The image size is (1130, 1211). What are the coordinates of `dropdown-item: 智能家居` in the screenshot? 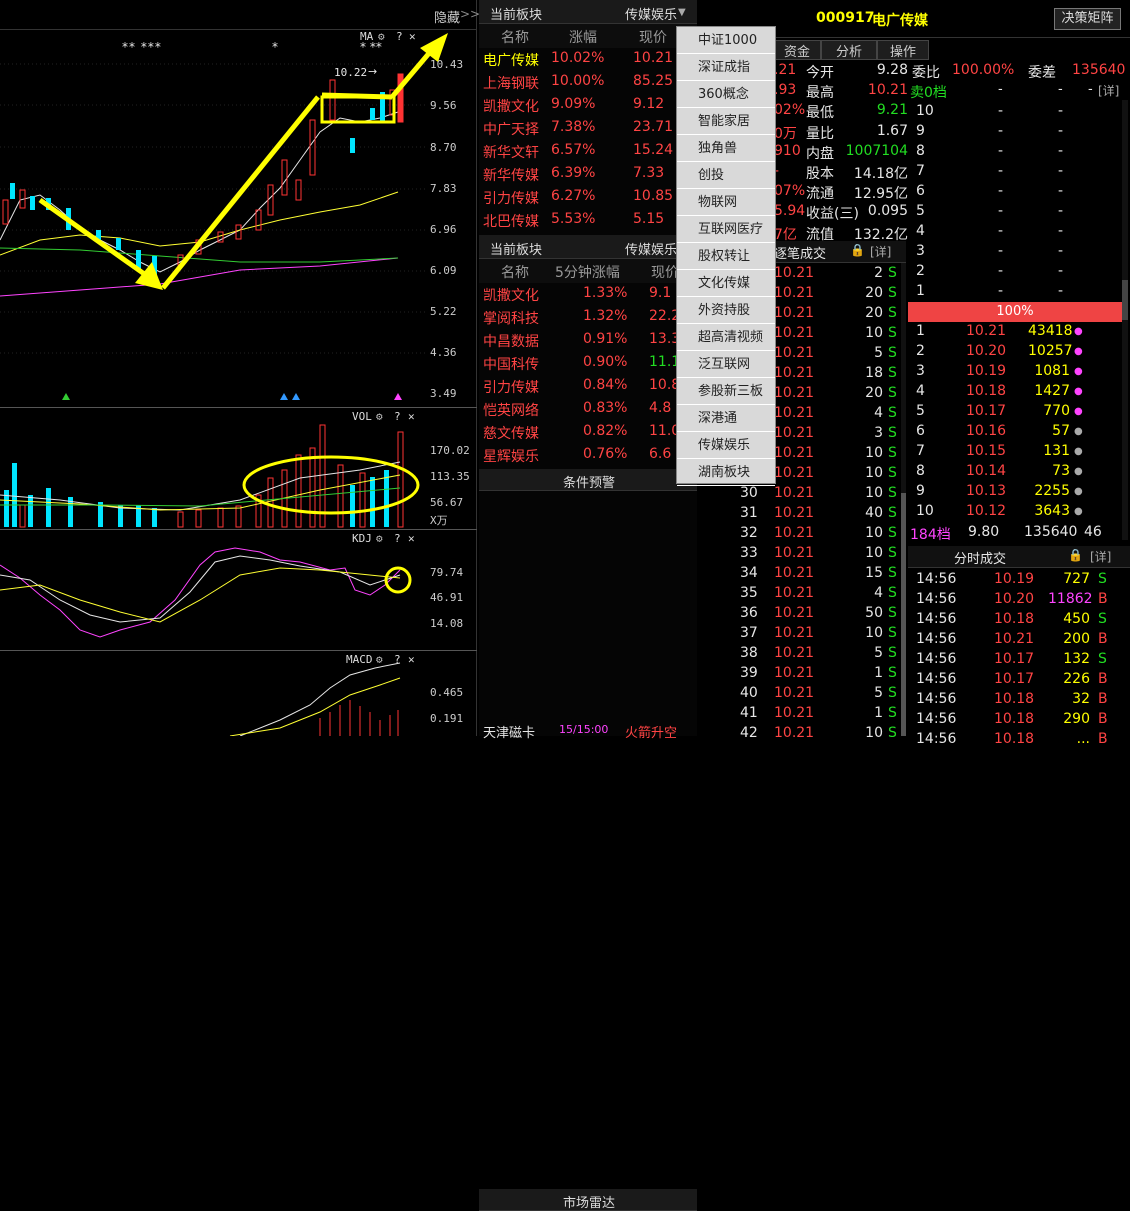 It's located at (726, 121).